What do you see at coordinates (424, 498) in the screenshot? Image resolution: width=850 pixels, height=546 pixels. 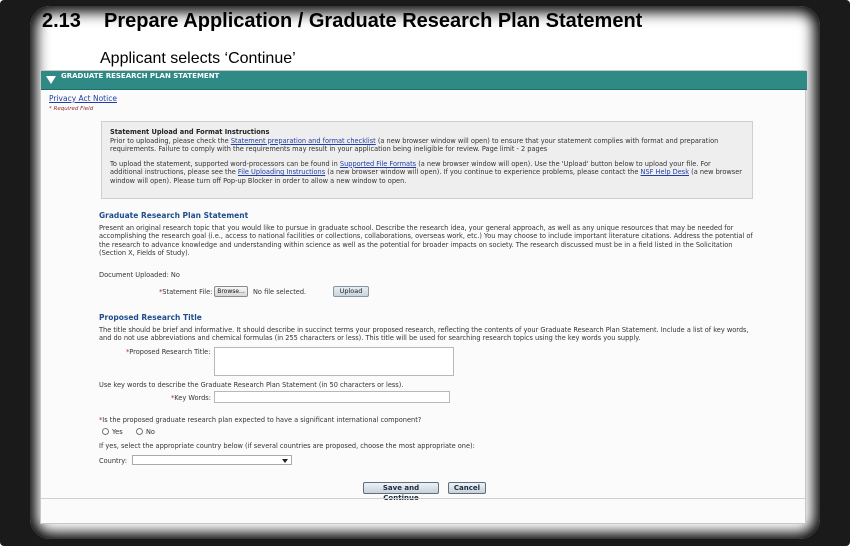 I see `footer-divider` at bounding box center [424, 498].